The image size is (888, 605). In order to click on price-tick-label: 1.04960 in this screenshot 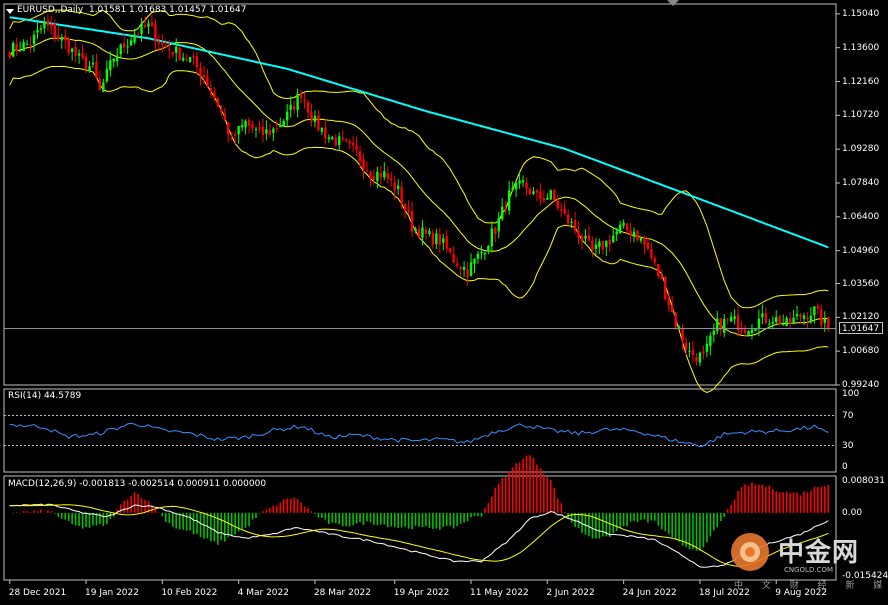, I will do `click(861, 250)`.